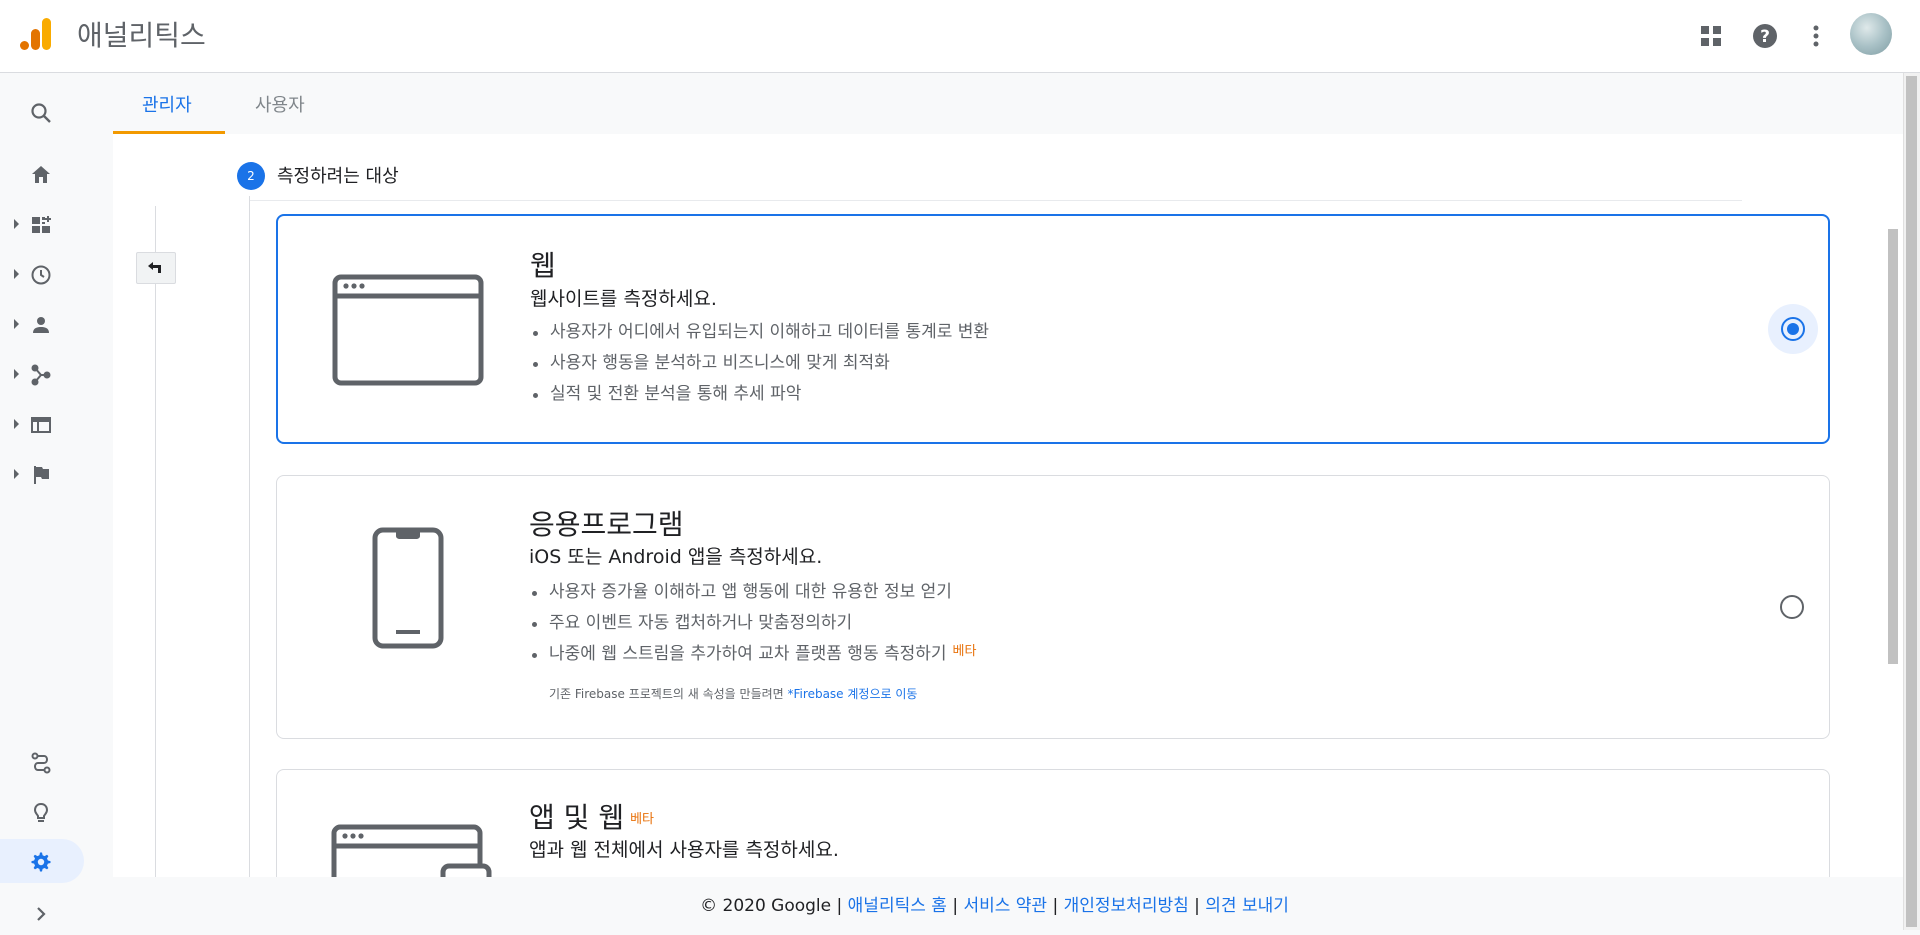  What do you see at coordinates (1792, 607) in the screenshot?
I see `radio-app` at bounding box center [1792, 607].